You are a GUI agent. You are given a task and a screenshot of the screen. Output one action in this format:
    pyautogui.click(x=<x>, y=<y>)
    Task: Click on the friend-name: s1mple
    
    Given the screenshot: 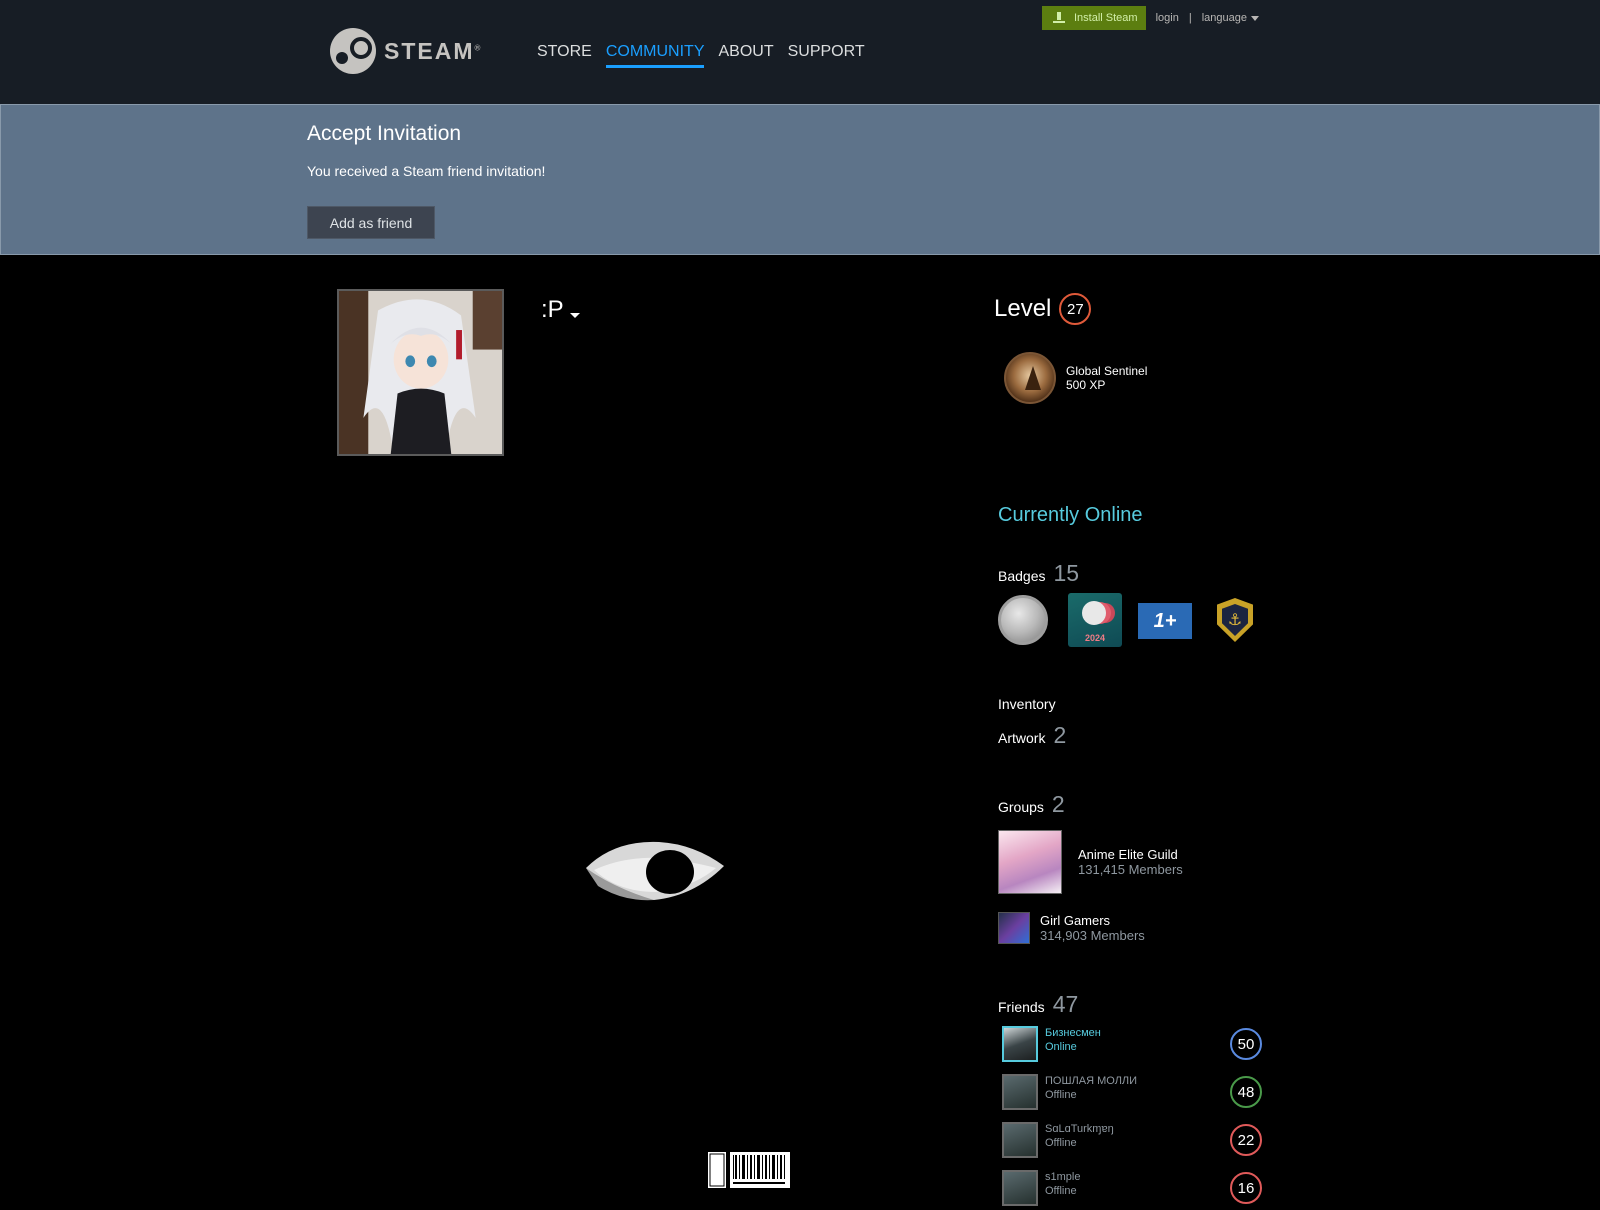 What is the action you would take?
    pyautogui.click(x=1063, y=1177)
    